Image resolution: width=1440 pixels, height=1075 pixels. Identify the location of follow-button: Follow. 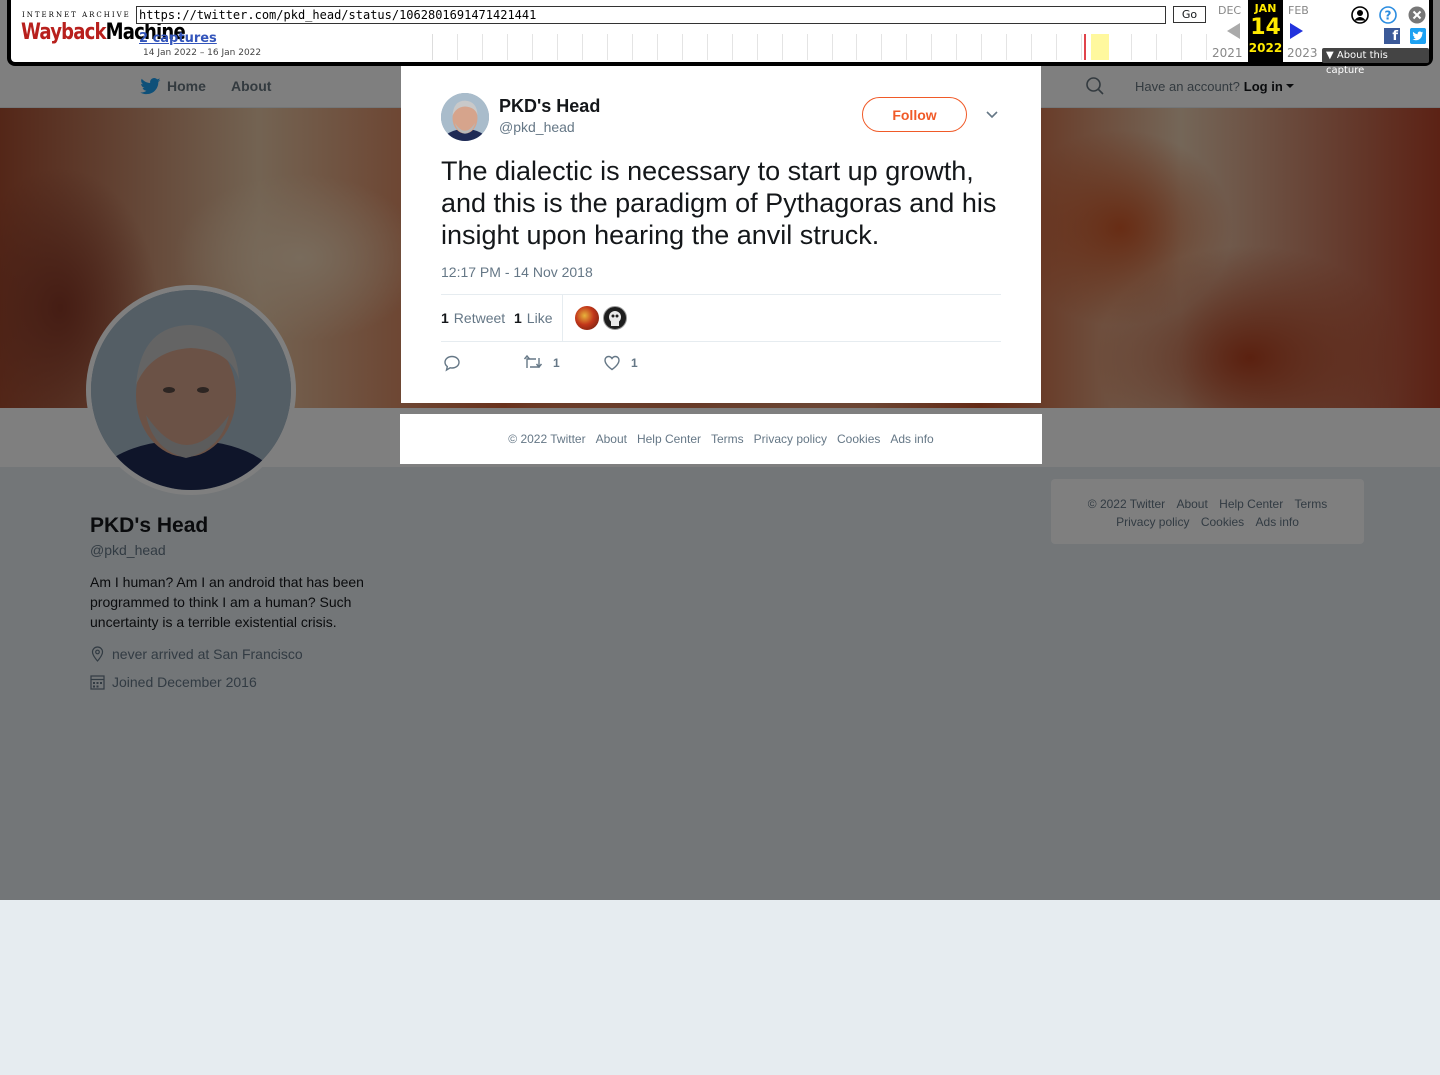
(914, 114).